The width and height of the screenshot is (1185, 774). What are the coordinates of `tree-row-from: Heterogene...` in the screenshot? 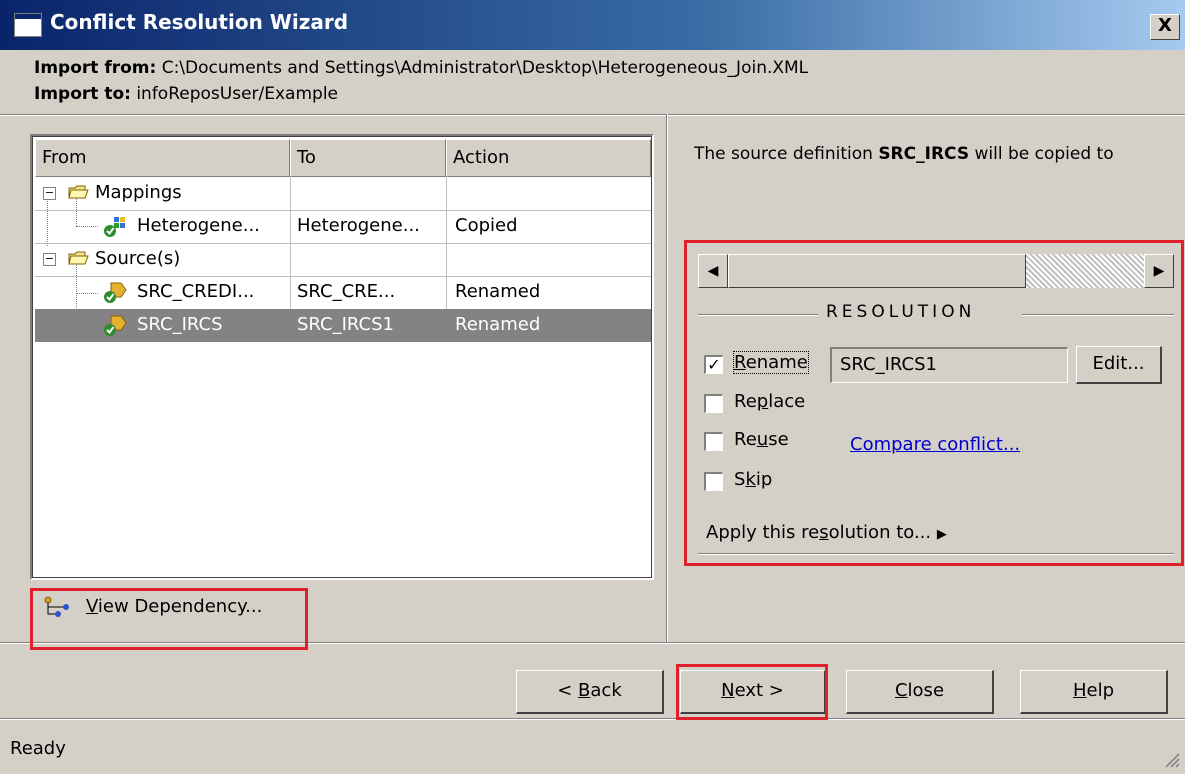 It's located at (198, 225).